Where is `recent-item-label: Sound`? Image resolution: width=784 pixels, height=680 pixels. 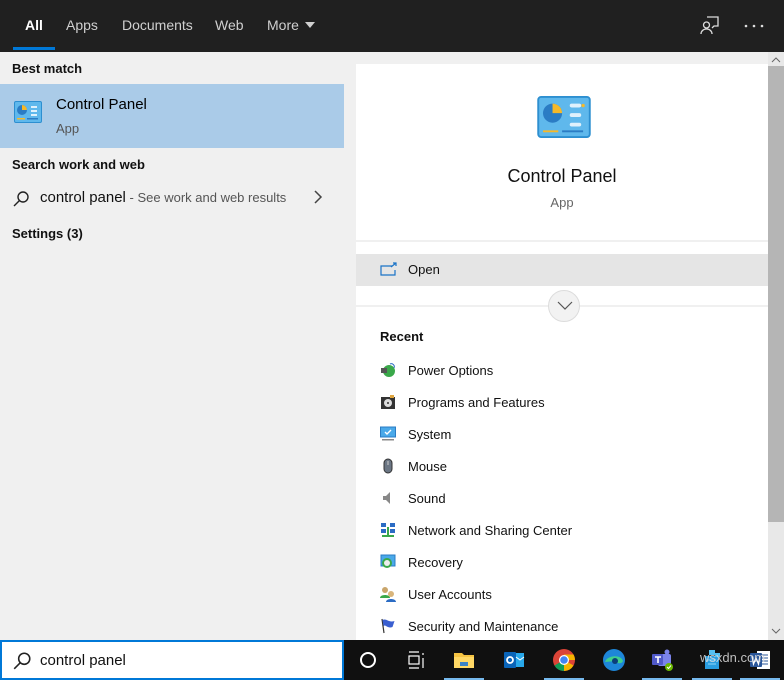
recent-item-label: Sound is located at coordinates (427, 498).